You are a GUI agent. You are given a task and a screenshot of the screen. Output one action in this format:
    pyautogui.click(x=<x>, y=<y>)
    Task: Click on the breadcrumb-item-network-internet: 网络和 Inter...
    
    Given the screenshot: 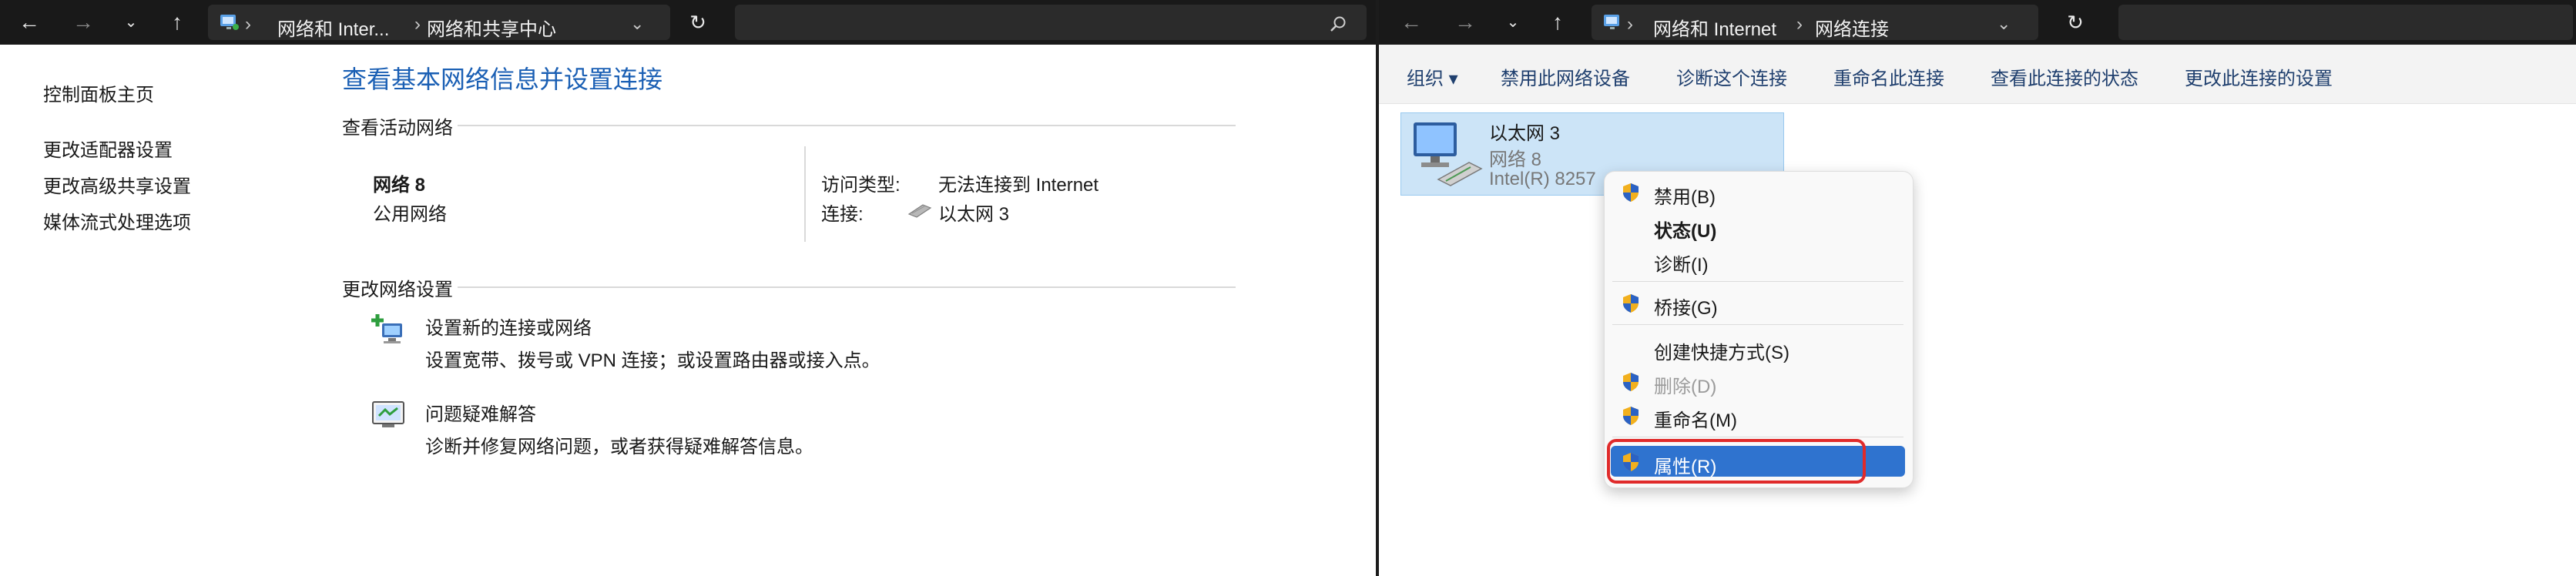 What is the action you would take?
    pyautogui.click(x=333, y=27)
    